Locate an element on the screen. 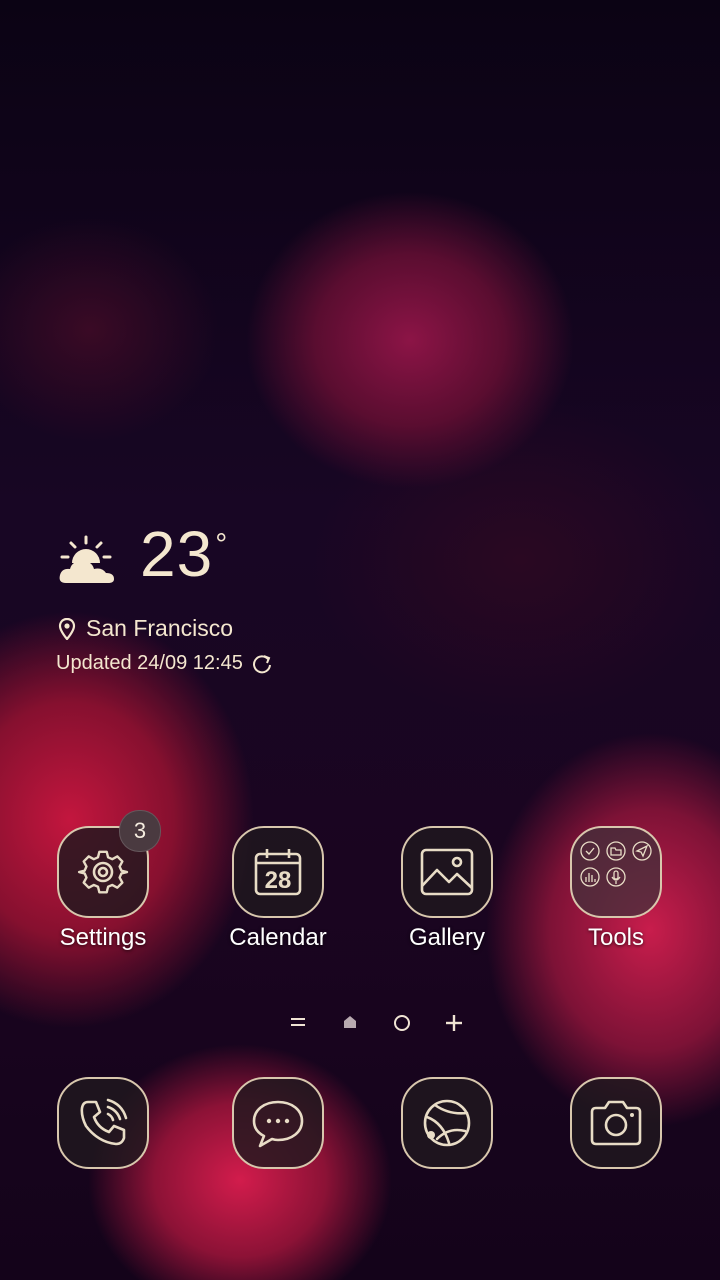 Image resolution: width=720 pixels, height=1280 pixels. settings-label: Settings is located at coordinates (103, 937).